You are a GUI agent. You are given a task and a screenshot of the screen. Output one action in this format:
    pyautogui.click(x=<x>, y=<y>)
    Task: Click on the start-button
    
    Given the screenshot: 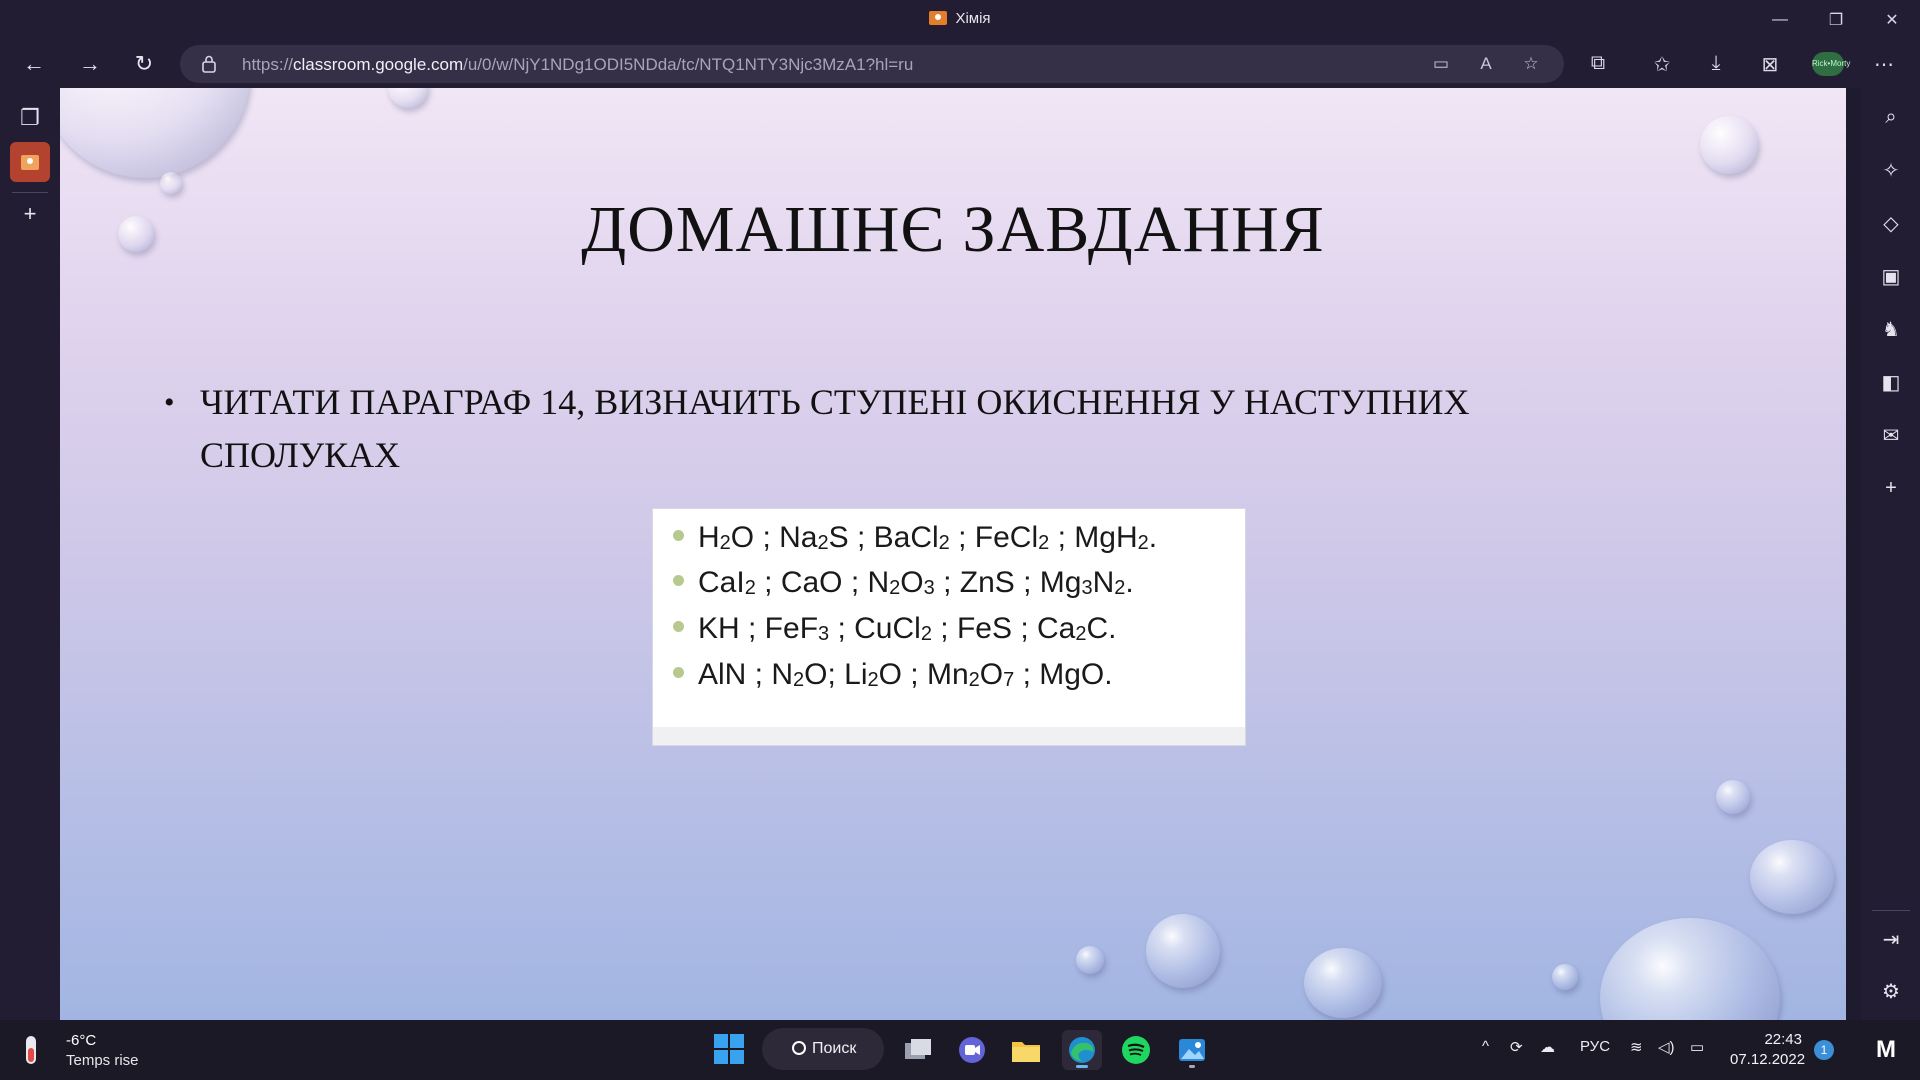 What is the action you would take?
    pyautogui.click(x=729, y=1049)
    